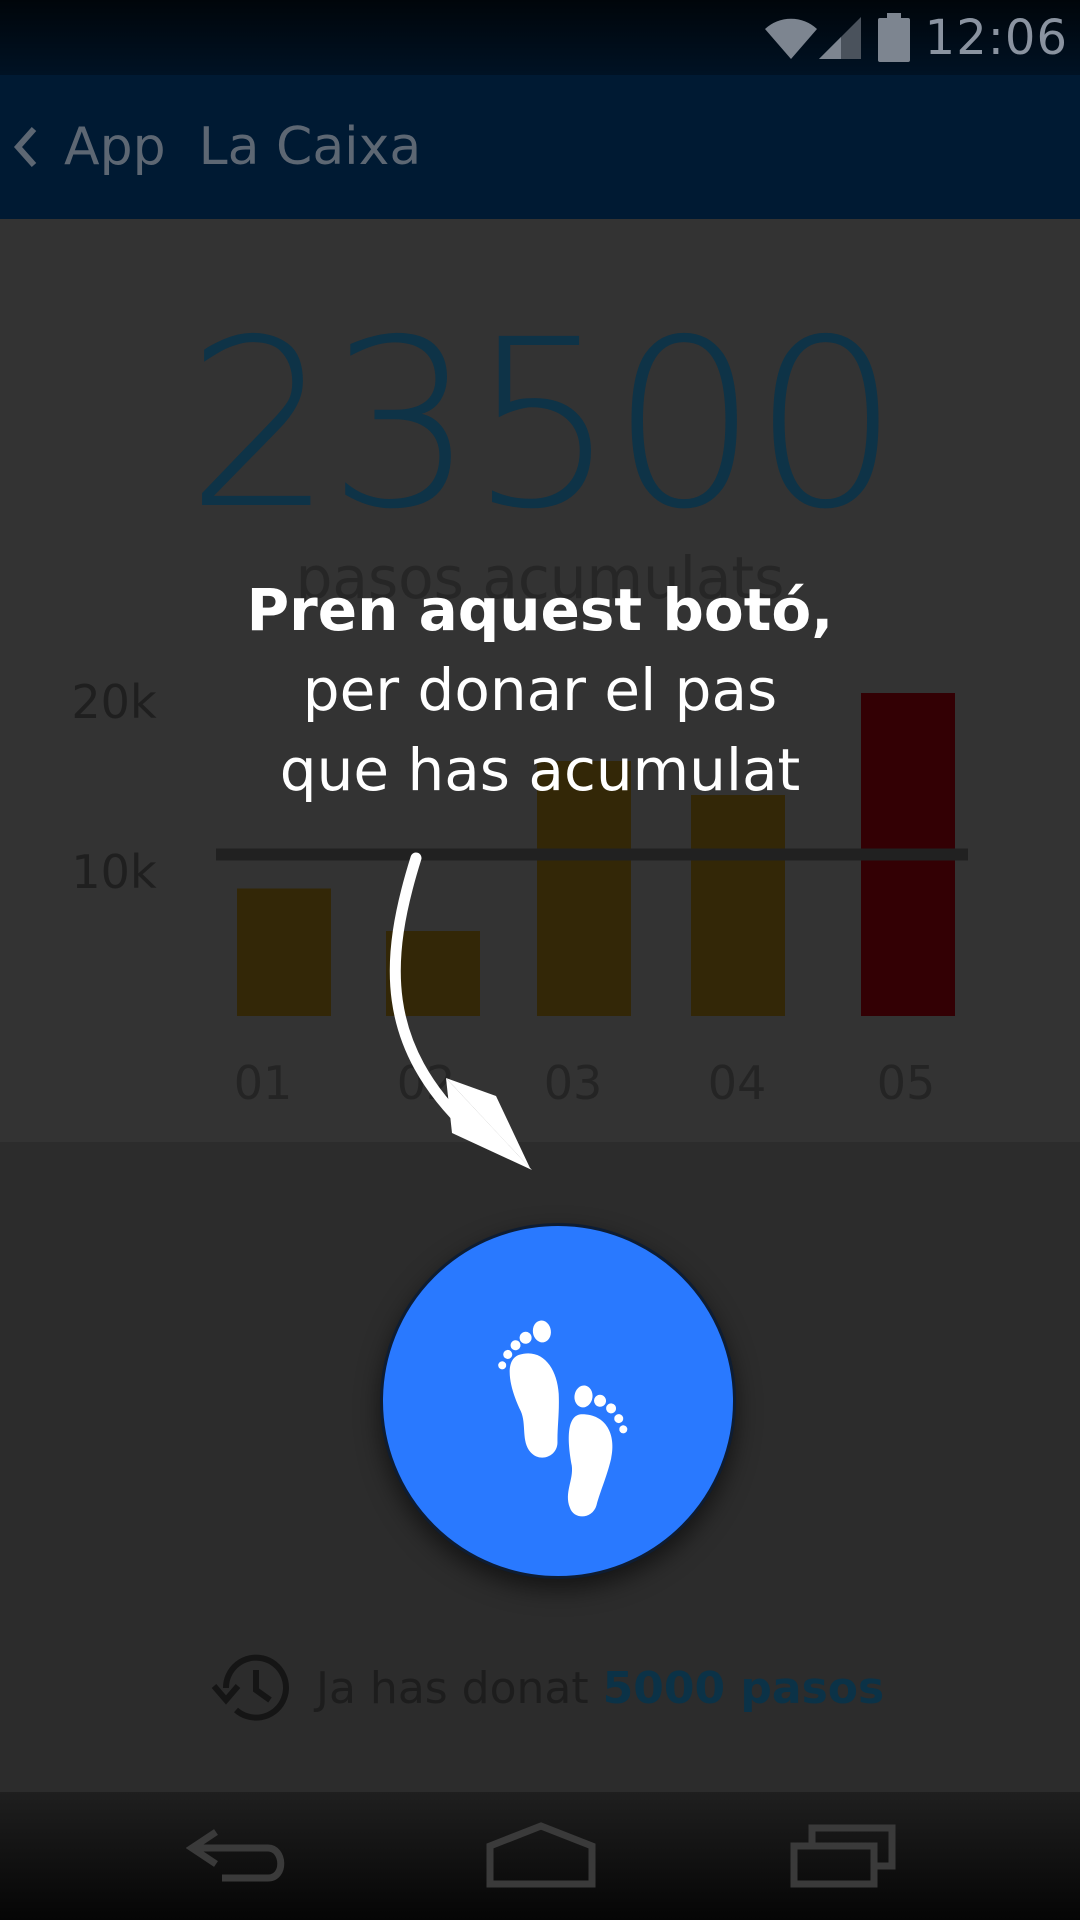 The height and width of the screenshot is (1920, 1080). What do you see at coordinates (840, 38) in the screenshot?
I see `signal-icon` at bounding box center [840, 38].